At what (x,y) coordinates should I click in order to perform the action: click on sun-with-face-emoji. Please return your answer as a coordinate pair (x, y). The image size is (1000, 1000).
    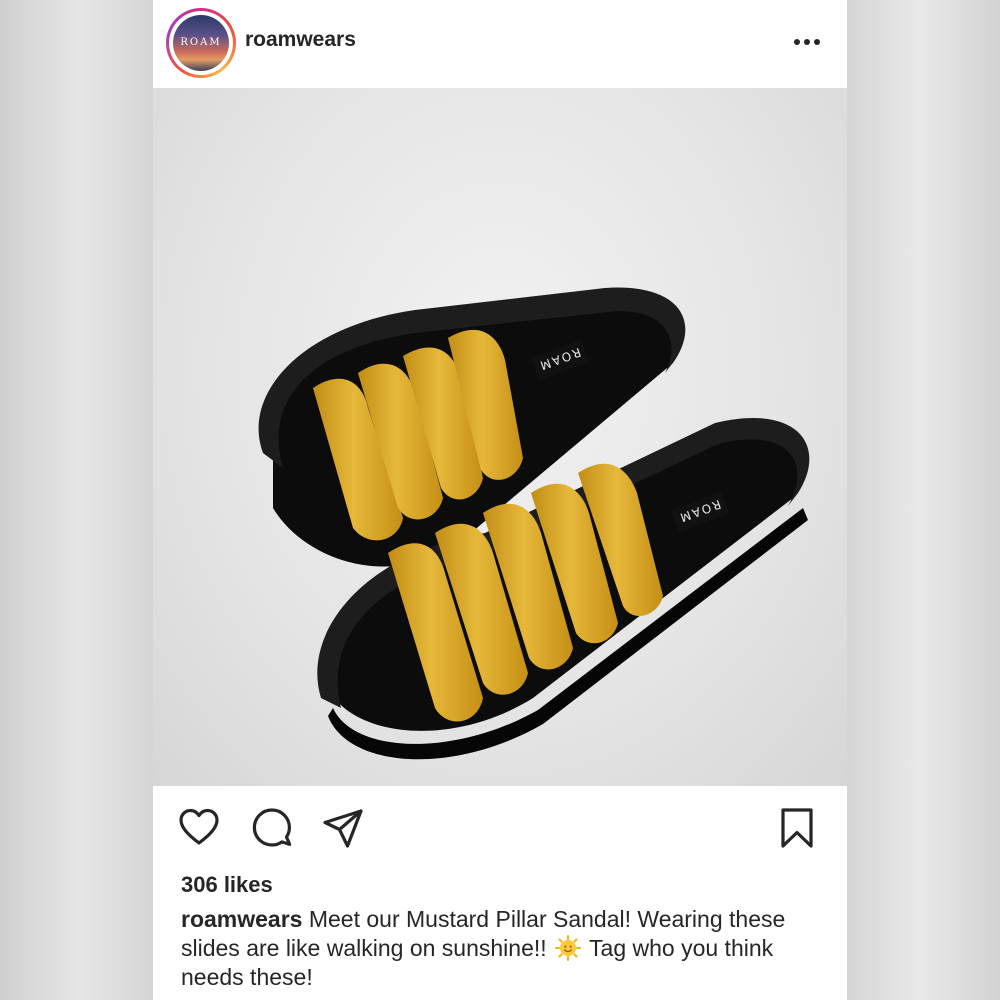
    Looking at the image, I should click on (568, 948).